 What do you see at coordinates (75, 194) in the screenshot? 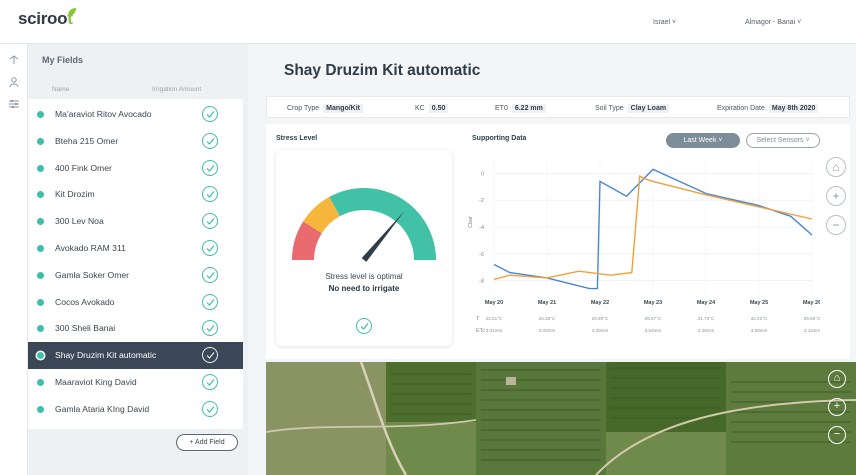
I see `field-name: Kit Drozim` at bounding box center [75, 194].